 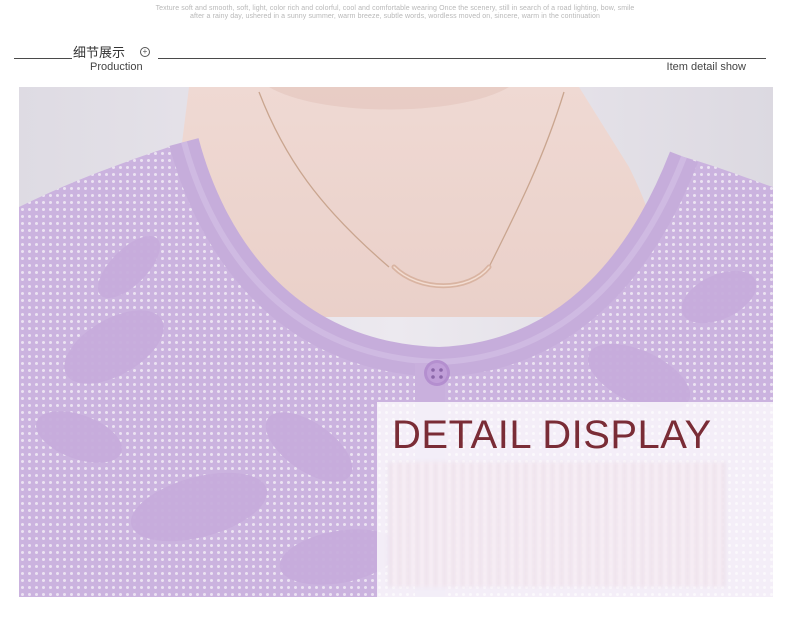 What do you see at coordinates (116, 67) in the screenshot?
I see `section-title-en: Production` at bounding box center [116, 67].